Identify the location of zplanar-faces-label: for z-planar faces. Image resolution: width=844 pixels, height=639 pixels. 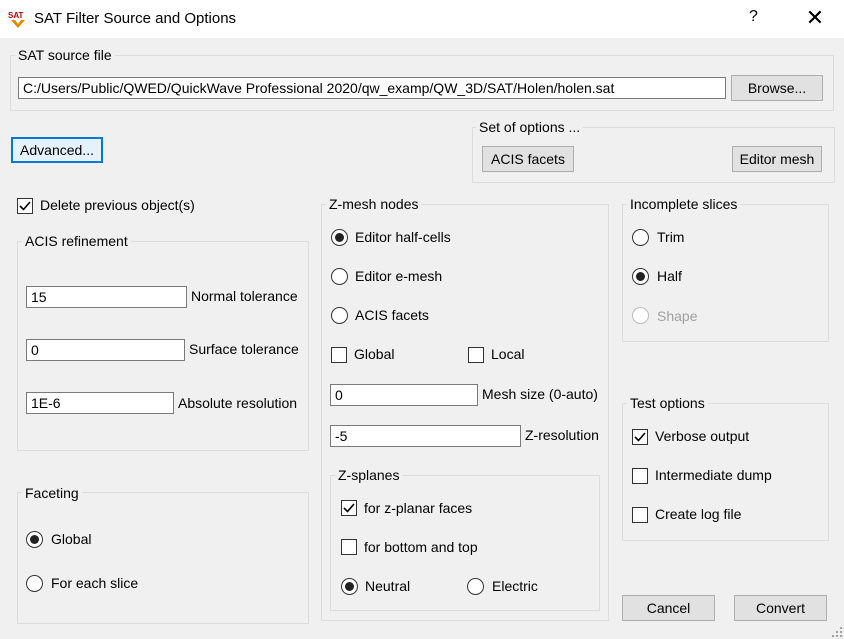
(418, 508).